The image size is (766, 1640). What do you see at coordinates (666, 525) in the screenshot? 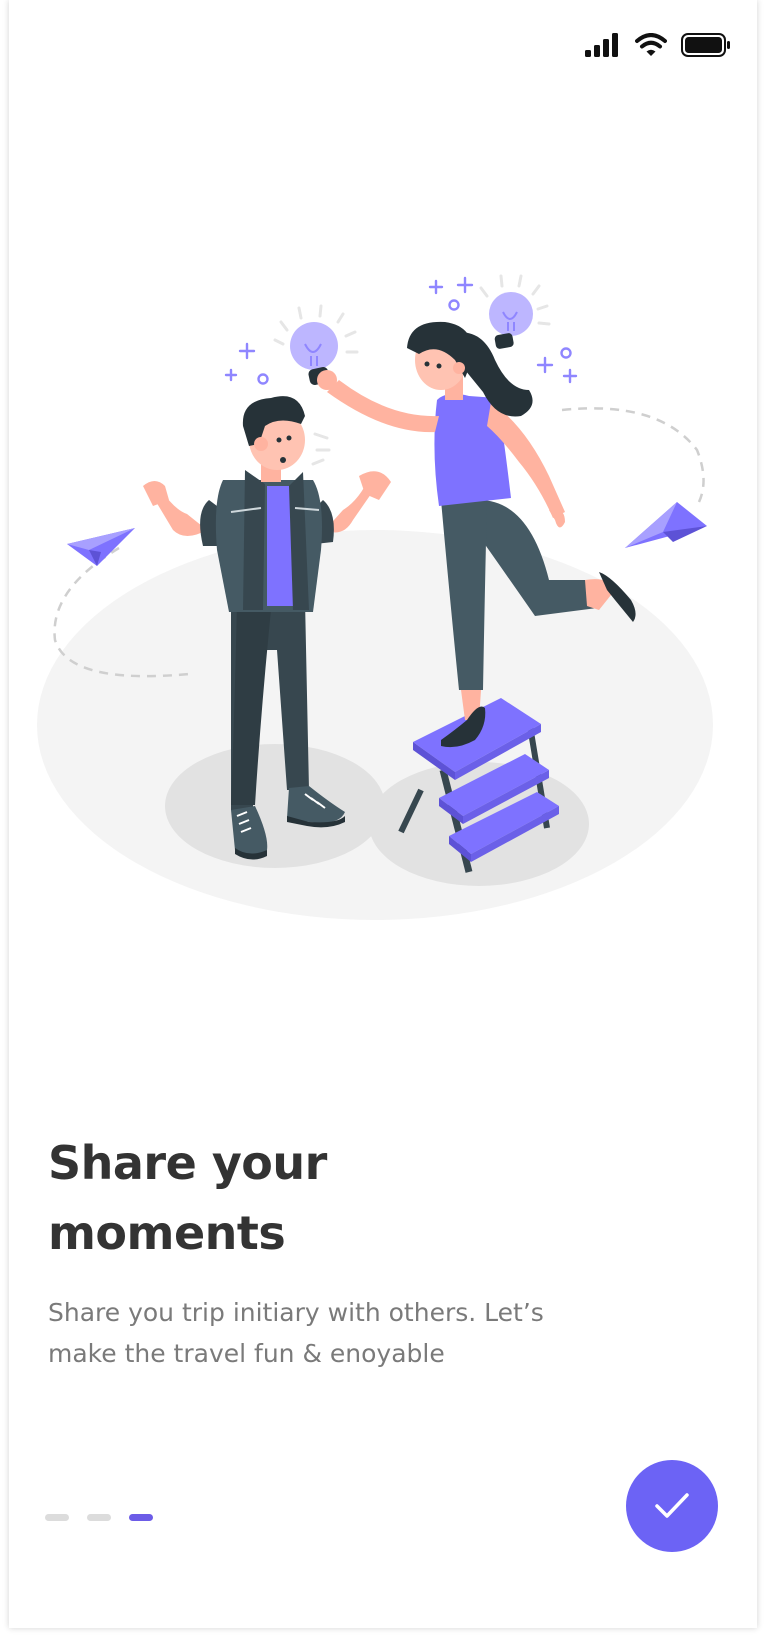
I see `paper-plane-right-icon` at bounding box center [666, 525].